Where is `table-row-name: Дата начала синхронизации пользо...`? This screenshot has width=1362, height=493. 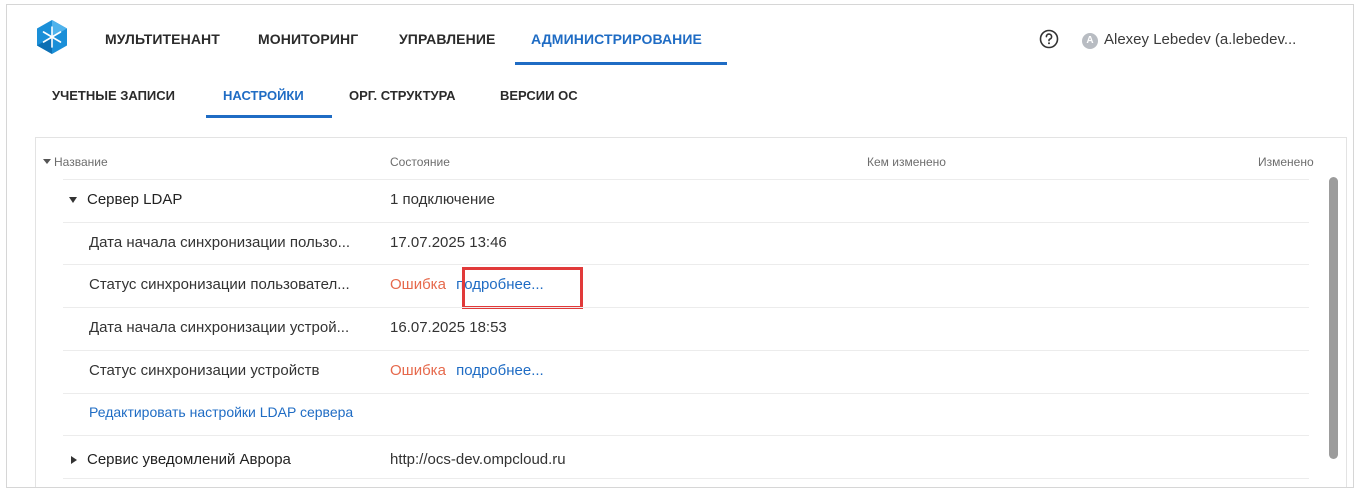
table-row-name: Дата начала синхронизации пользо... is located at coordinates (220, 242).